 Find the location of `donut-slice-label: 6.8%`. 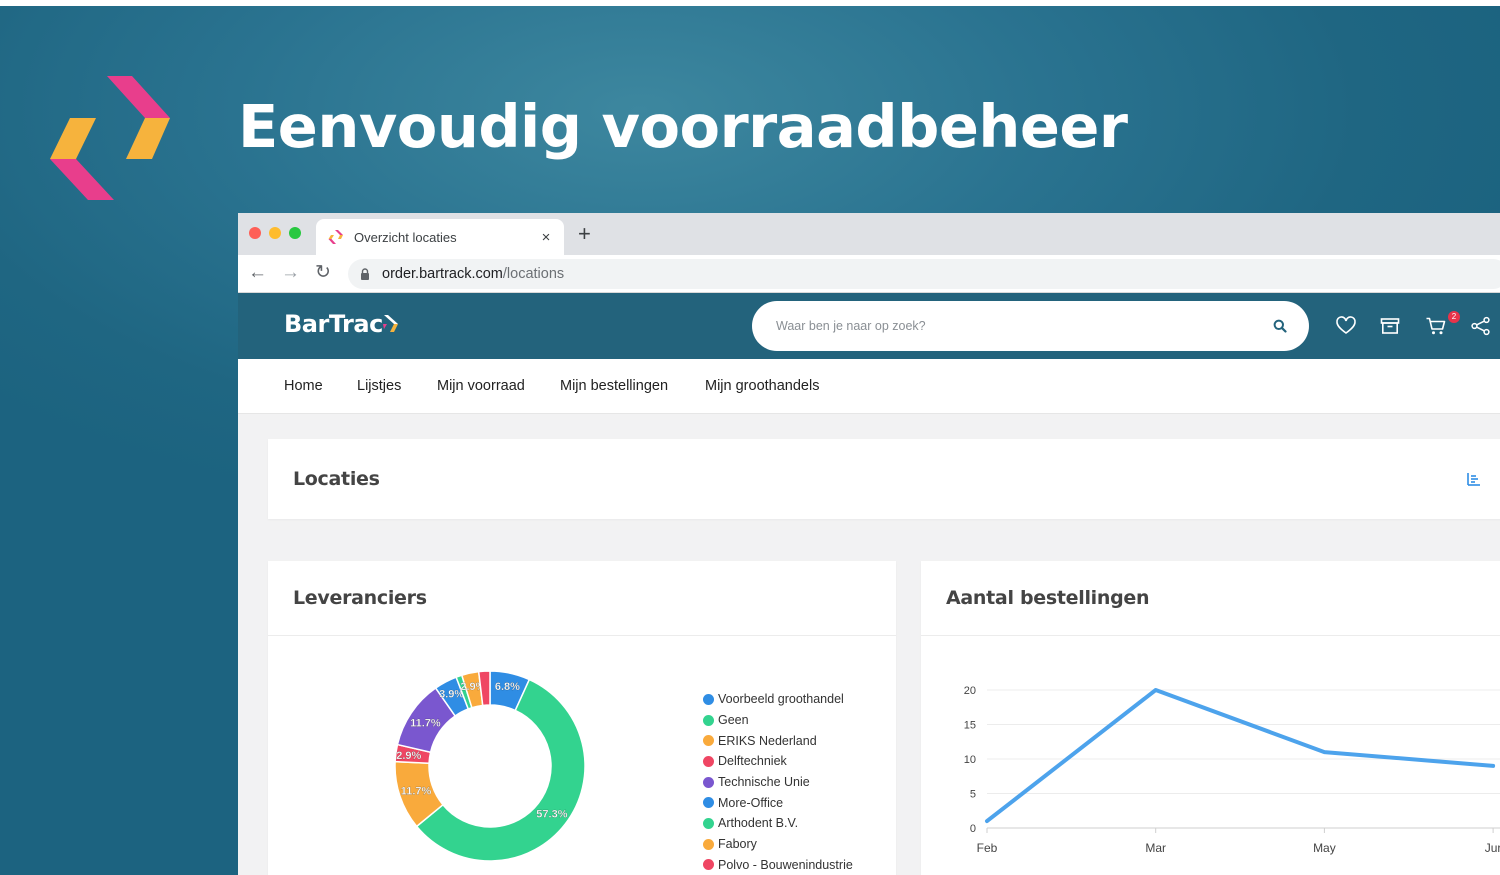

donut-slice-label: 6.8% is located at coordinates (507, 687).